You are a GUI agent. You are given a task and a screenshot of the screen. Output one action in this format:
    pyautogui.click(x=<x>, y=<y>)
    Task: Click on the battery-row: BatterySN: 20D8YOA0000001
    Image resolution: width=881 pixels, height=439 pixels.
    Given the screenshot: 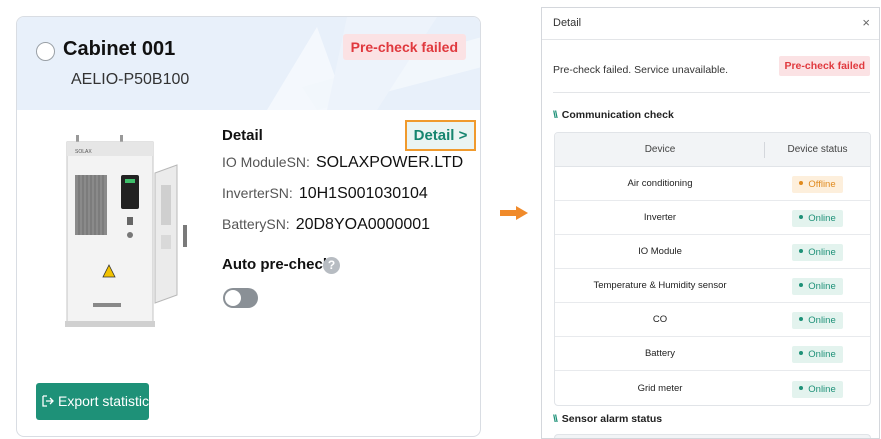 What is the action you would take?
    pyautogui.click(x=326, y=225)
    